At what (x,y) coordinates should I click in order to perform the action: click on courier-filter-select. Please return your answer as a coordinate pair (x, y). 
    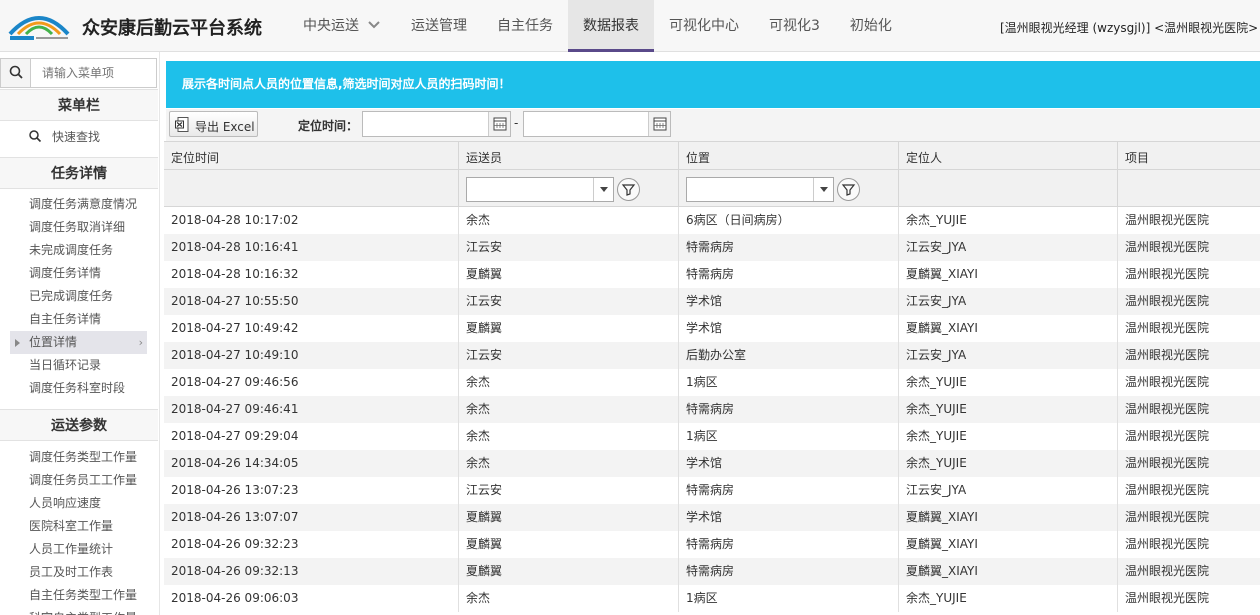
    Looking at the image, I should click on (540, 189).